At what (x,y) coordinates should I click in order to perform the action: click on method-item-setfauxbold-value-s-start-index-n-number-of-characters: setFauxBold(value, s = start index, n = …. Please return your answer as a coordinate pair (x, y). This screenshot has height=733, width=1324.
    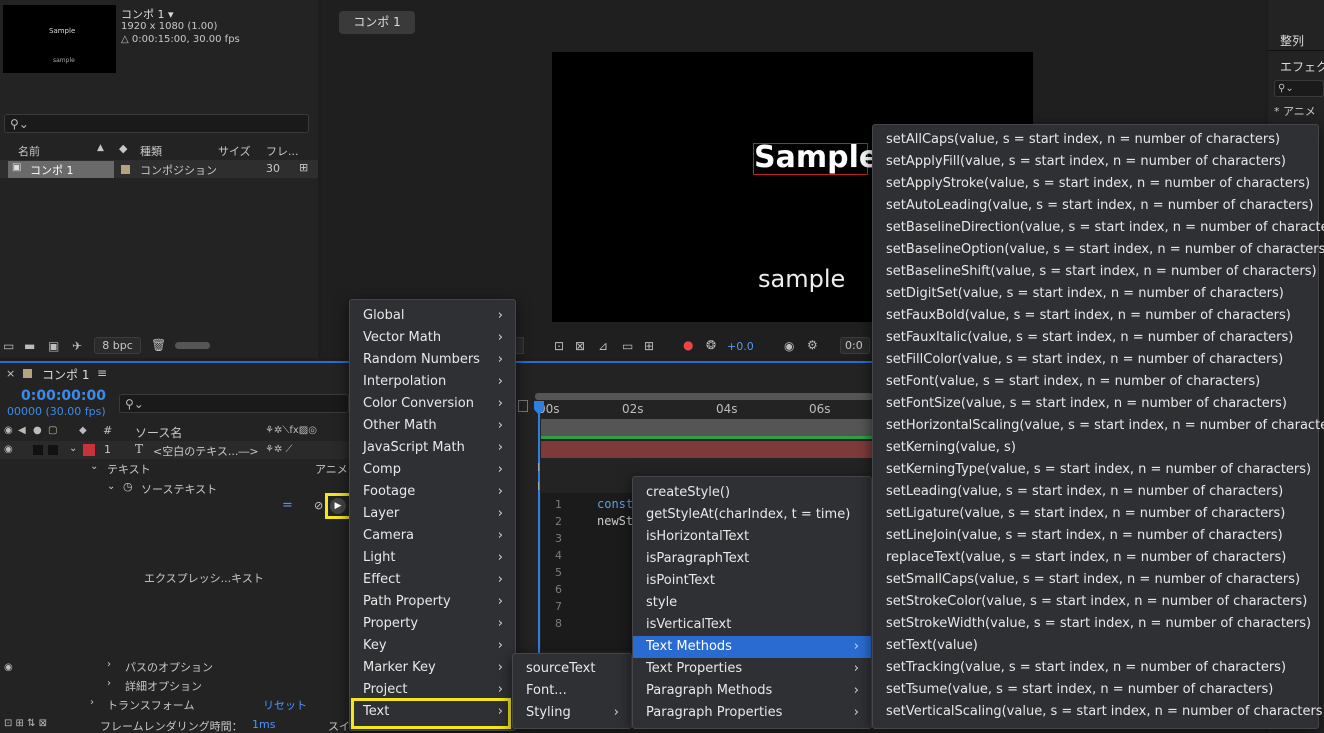
    Looking at the image, I should click on (1095, 316).